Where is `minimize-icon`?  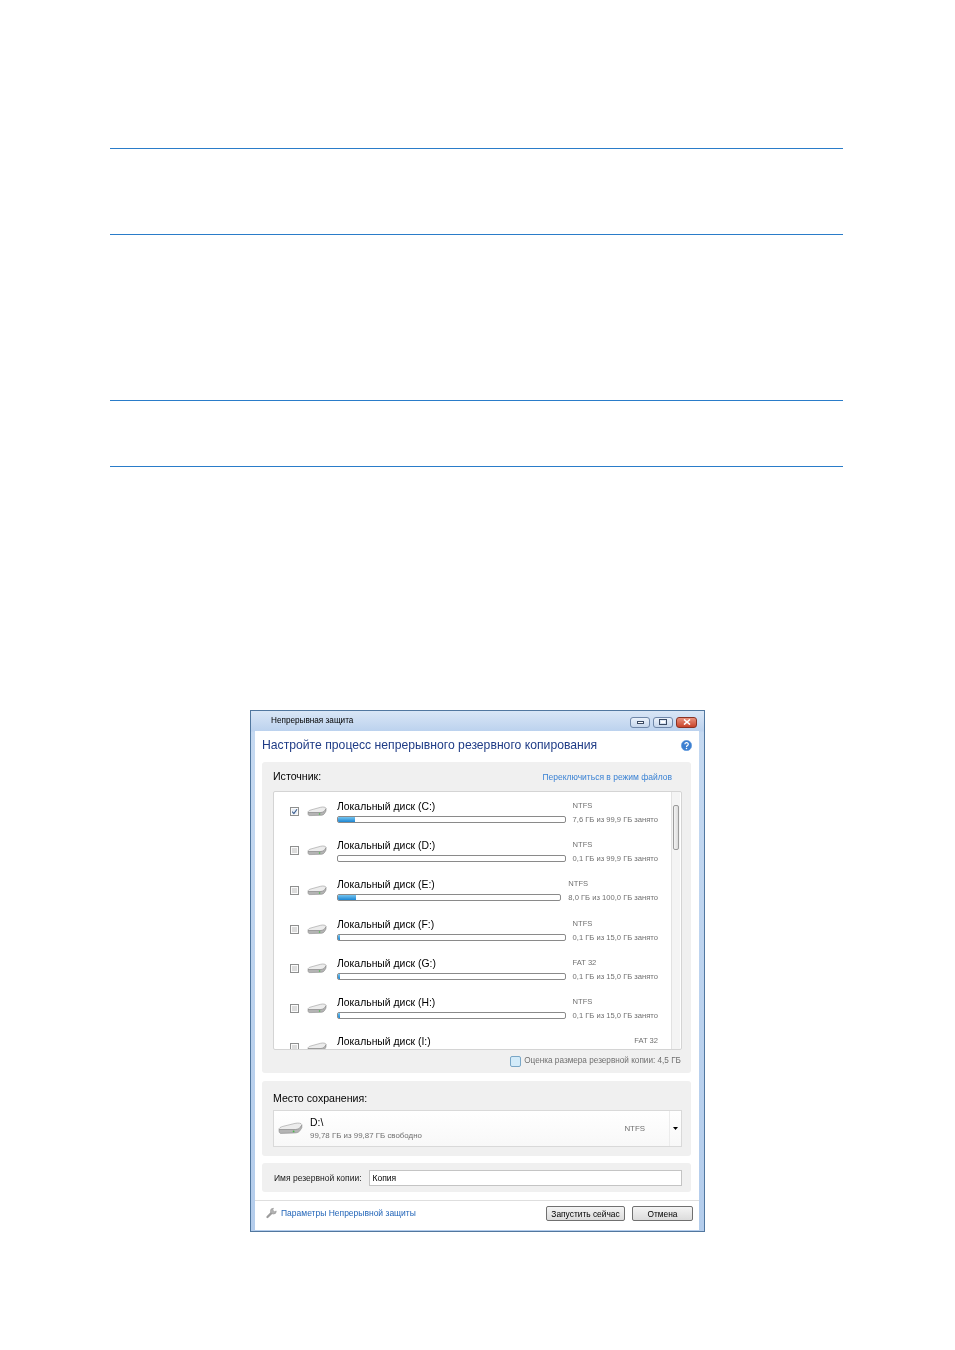 minimize-icon is located at coordinates (640, 722).